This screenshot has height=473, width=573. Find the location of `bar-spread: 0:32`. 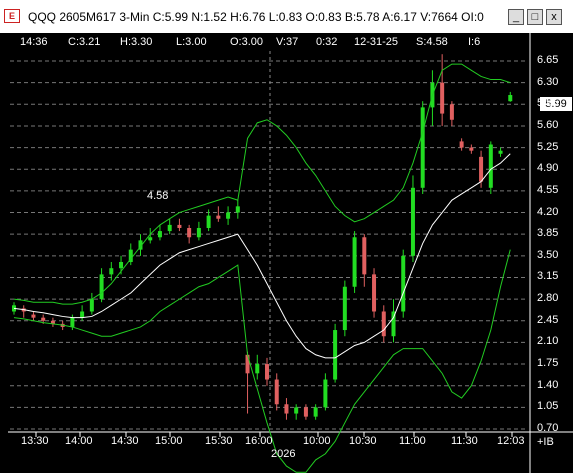

bar-spread: 0:32 is located at coordinates (327, 42).